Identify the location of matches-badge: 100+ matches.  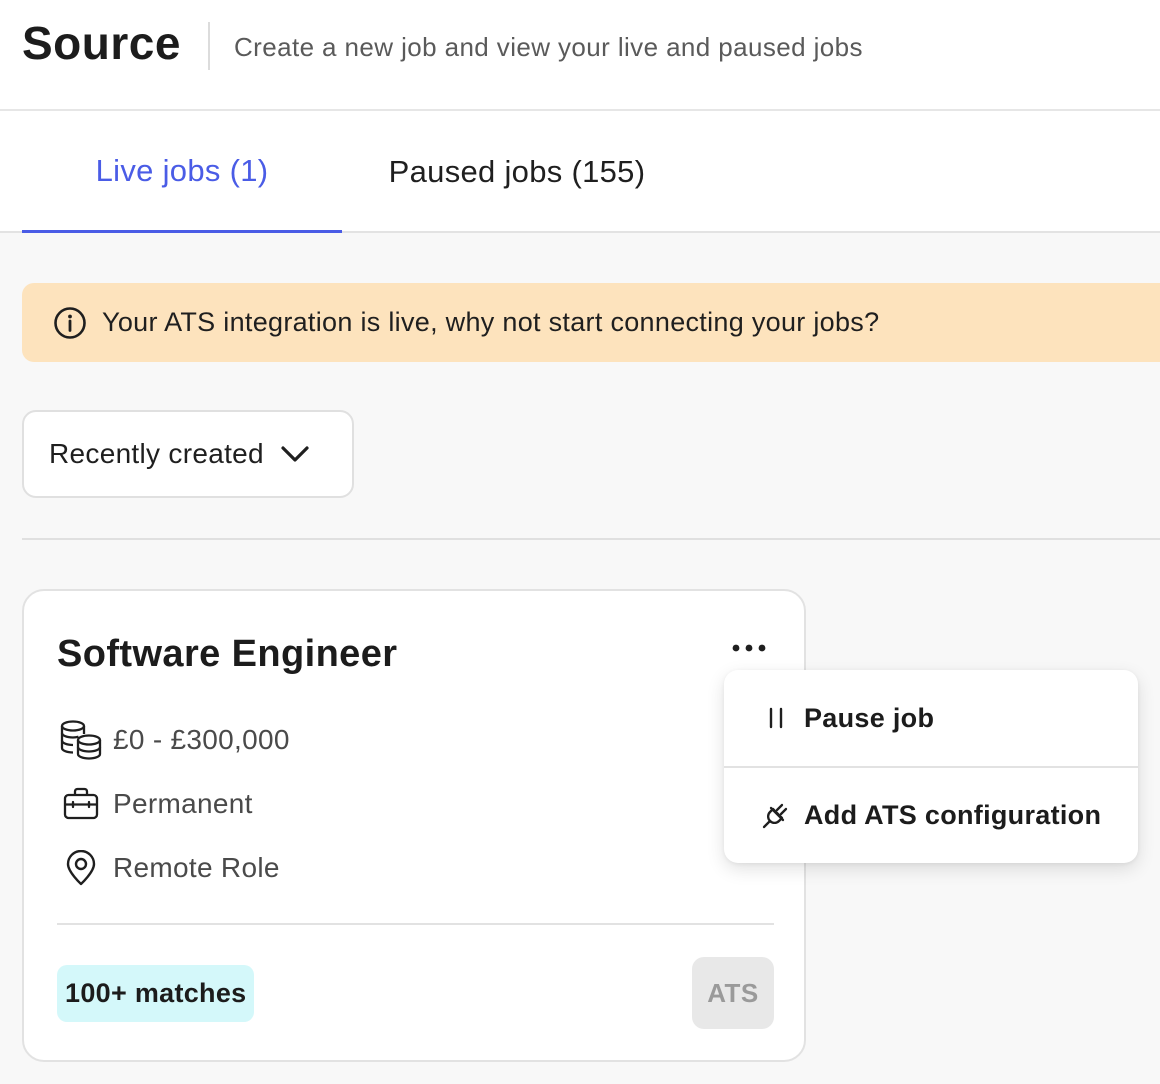
(156, 993).